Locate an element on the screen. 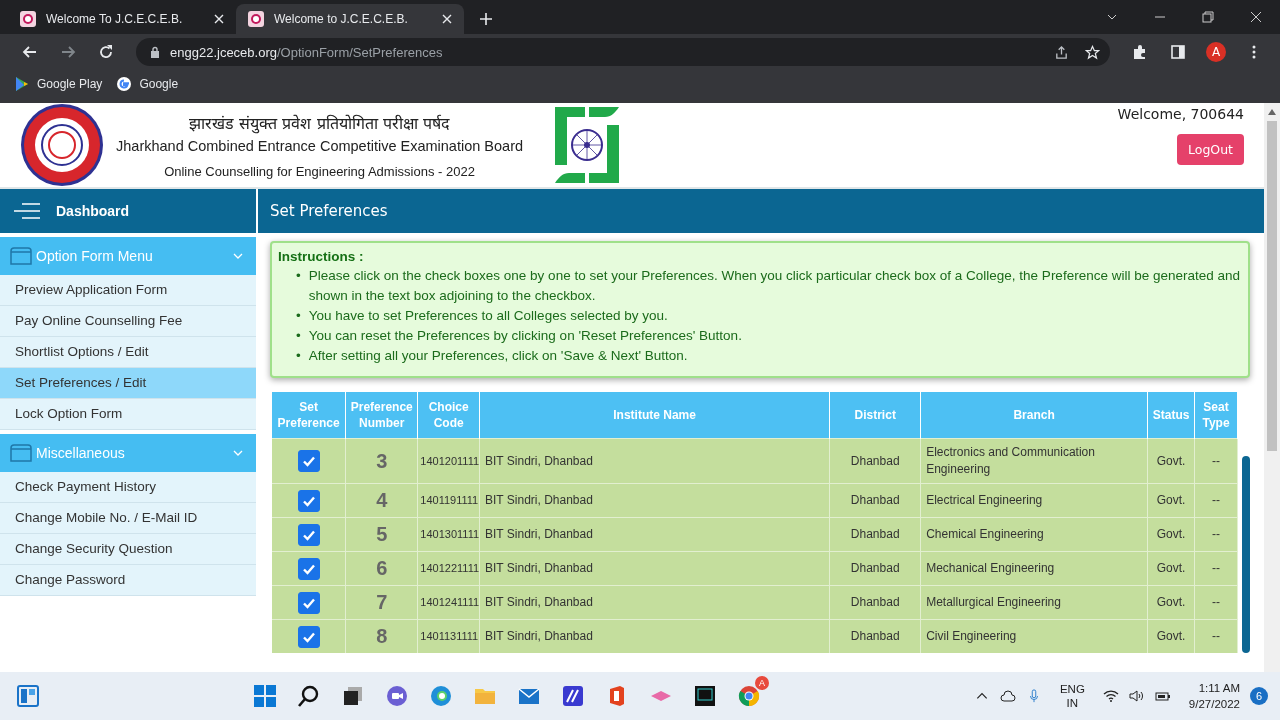 The height and width of the screenshot is (720, 1280). browser-tab: Welcome to J.C.E.C.E.B. is located at coordinates (350, 19).